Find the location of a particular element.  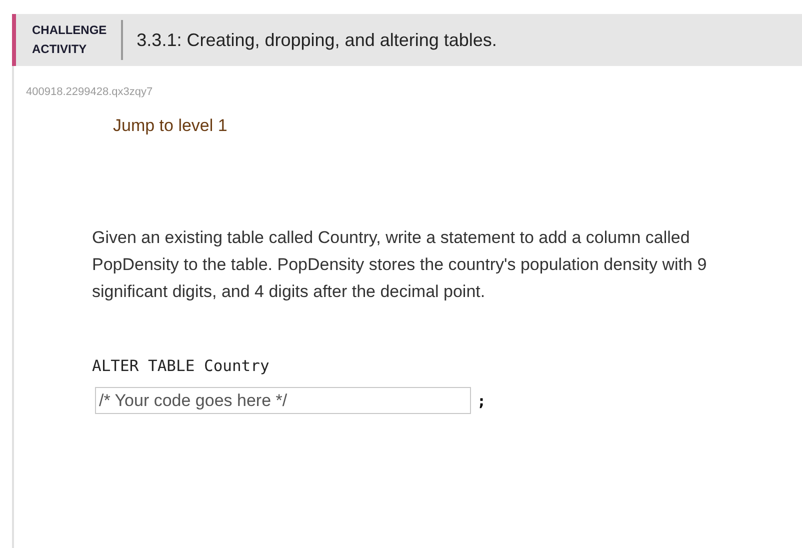

activity-label: ACTIVITY is located at coordinates (60, 49).